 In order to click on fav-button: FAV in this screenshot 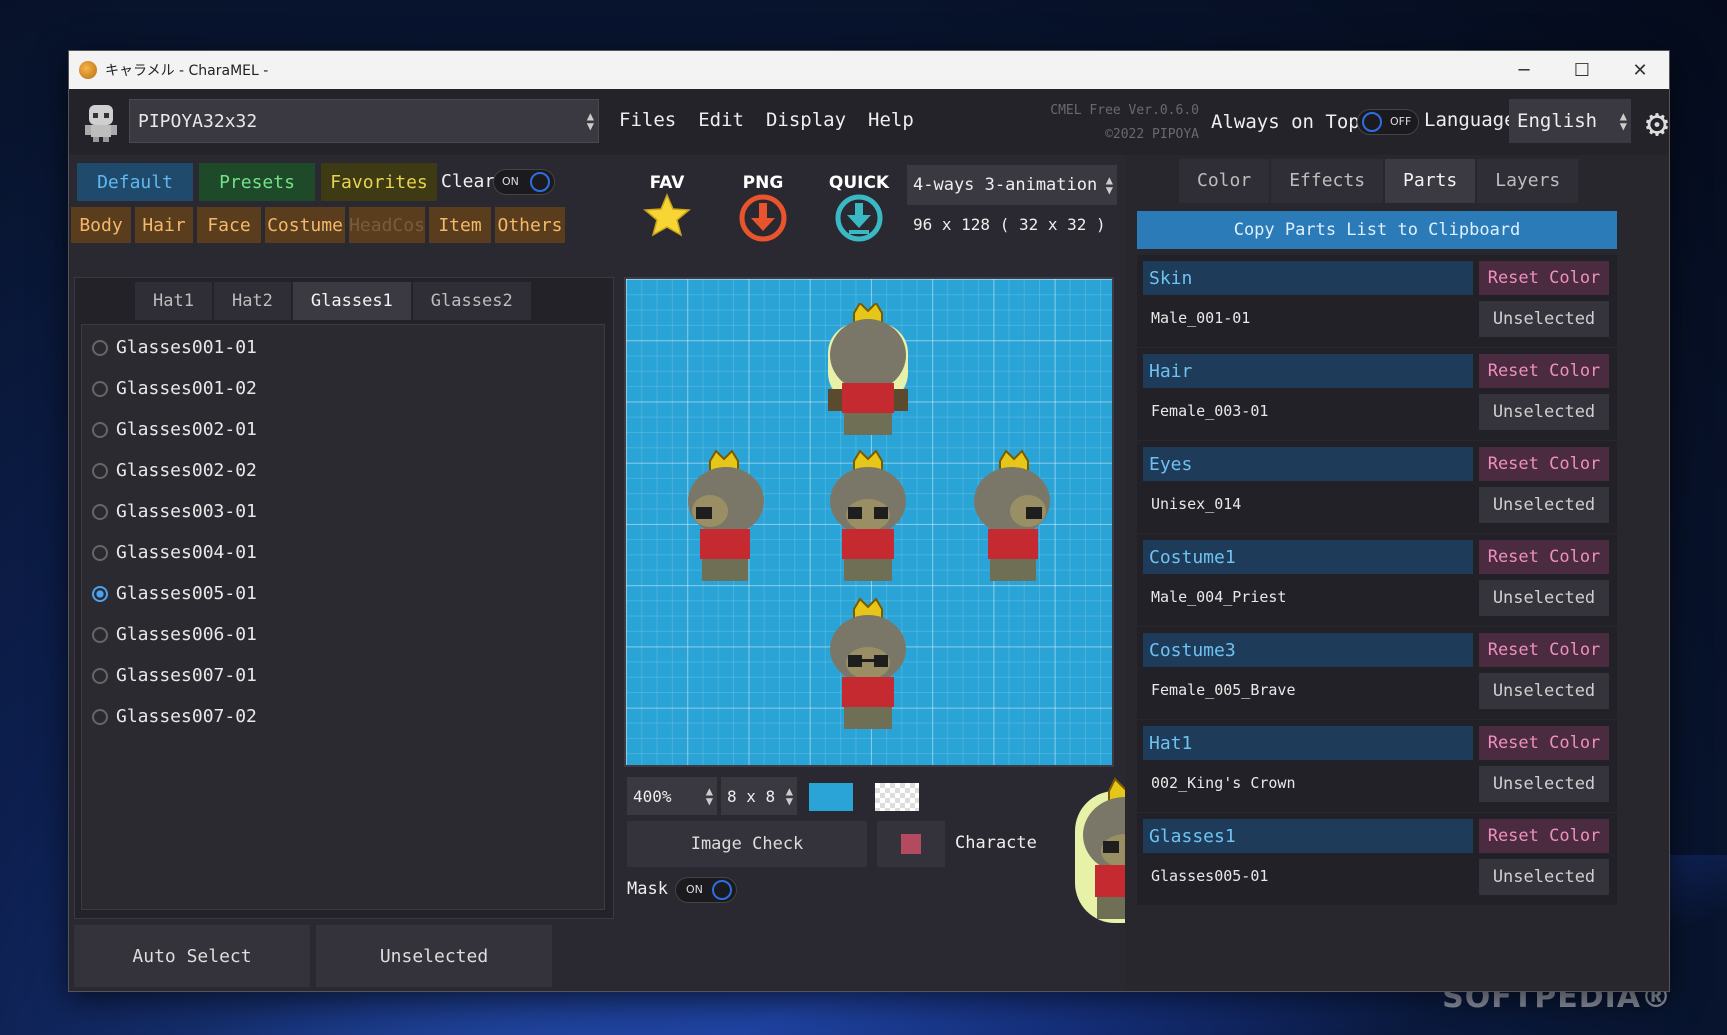, I will do `click(667, 207)`.